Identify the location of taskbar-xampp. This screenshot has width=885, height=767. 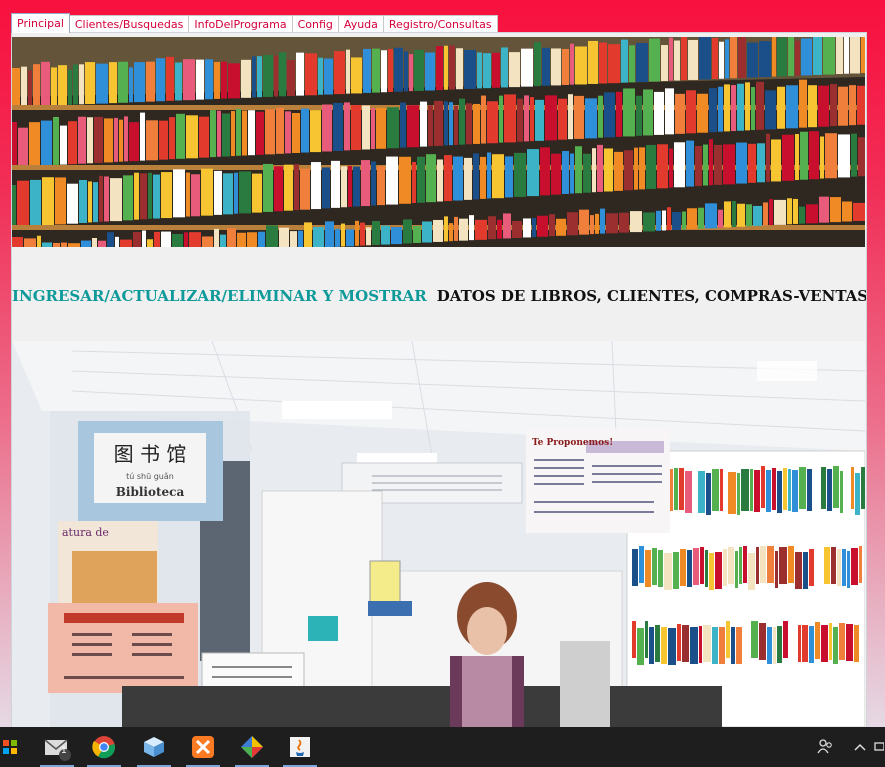
(203, 747).